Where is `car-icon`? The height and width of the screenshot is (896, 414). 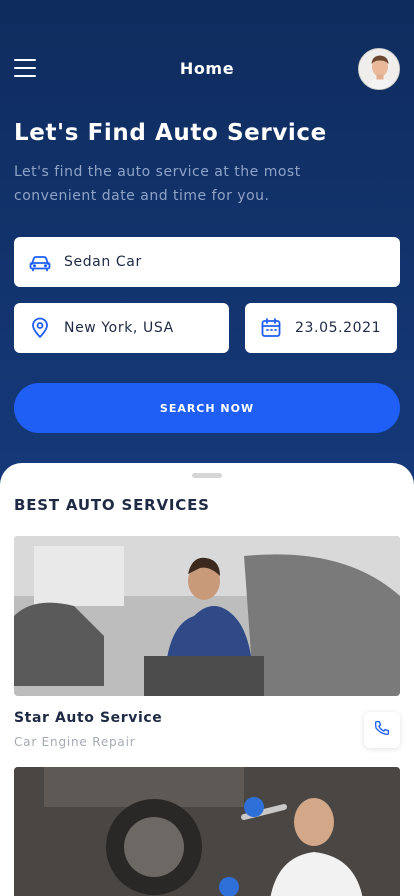
car-icon is located at coordinates (40, 262).